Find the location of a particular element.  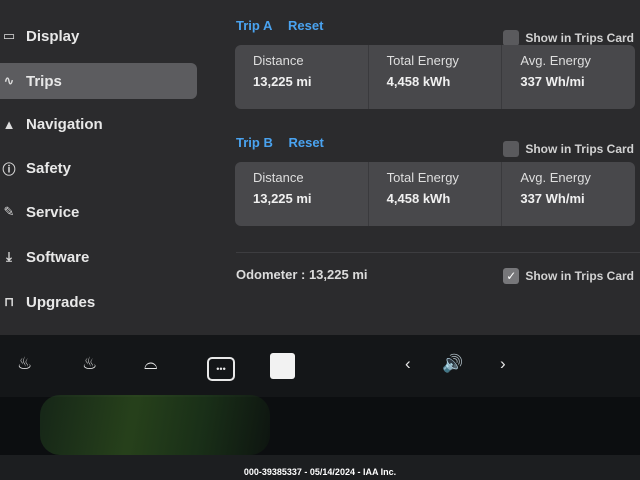

volume-icon: 🔊 is located at coordinates (452, 364).